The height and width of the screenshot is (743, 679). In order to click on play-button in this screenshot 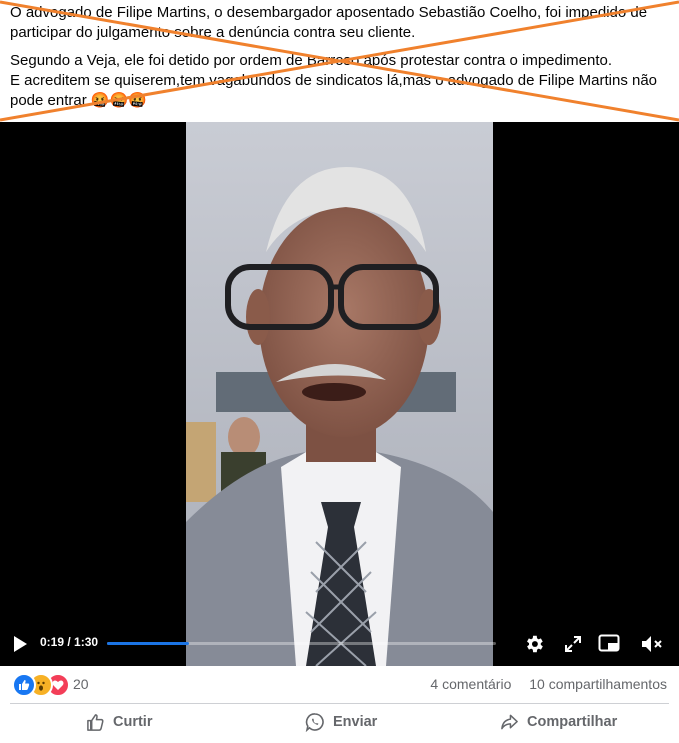, I will do `click(20, 644)`.